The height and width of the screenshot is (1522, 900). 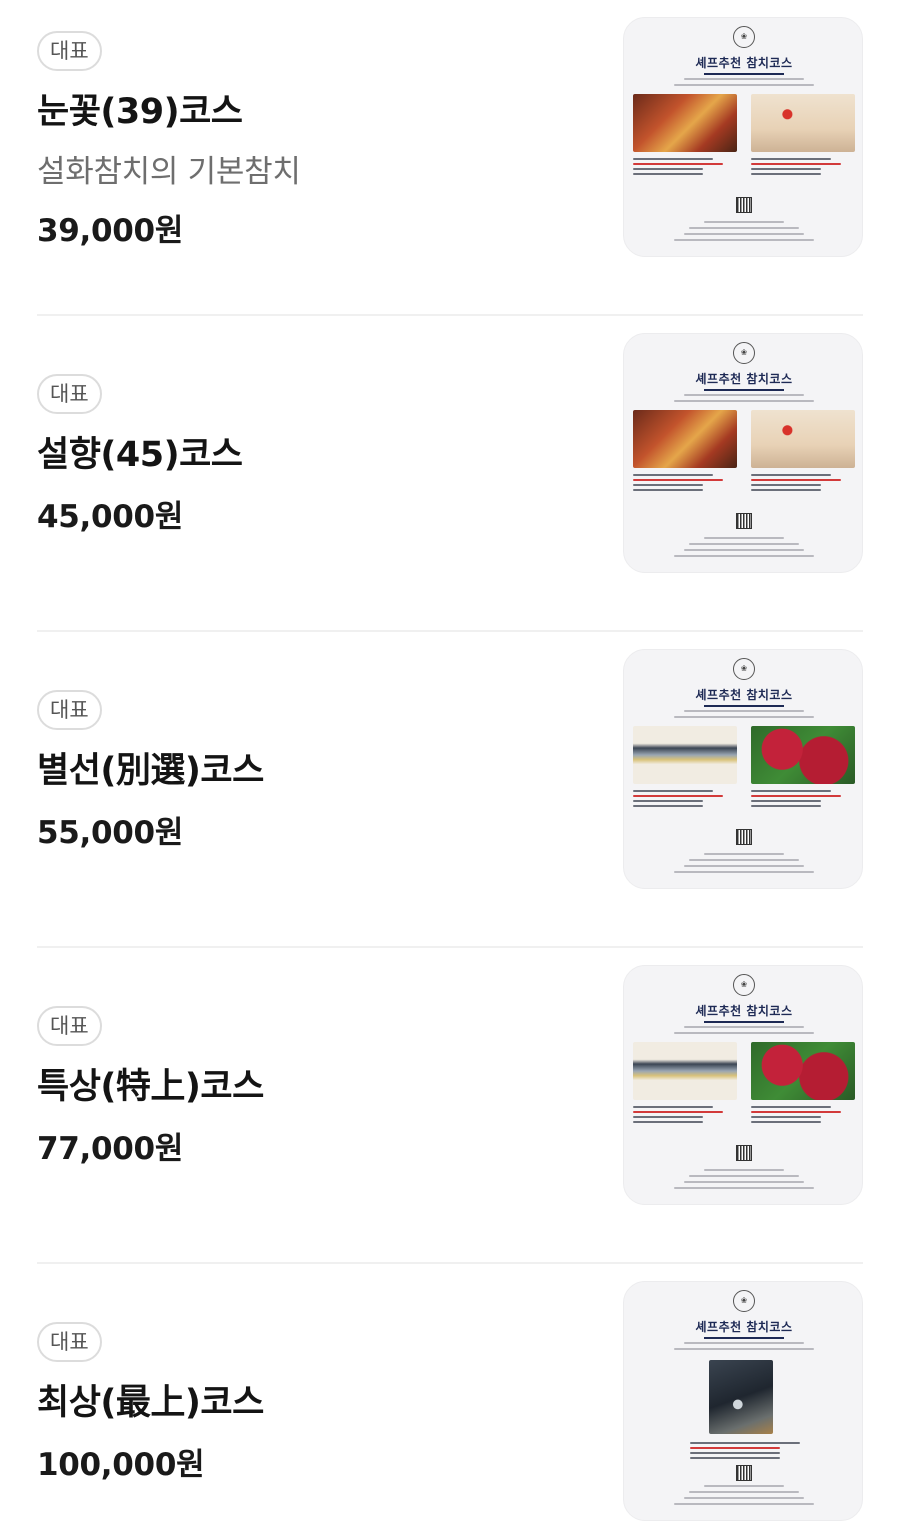 What do you see at coordinates (317, 1403) in the screenshot?
I see `menu-item-info: 대표 최상(最上)코스 100,000원` at bounding box center [317, 1403].